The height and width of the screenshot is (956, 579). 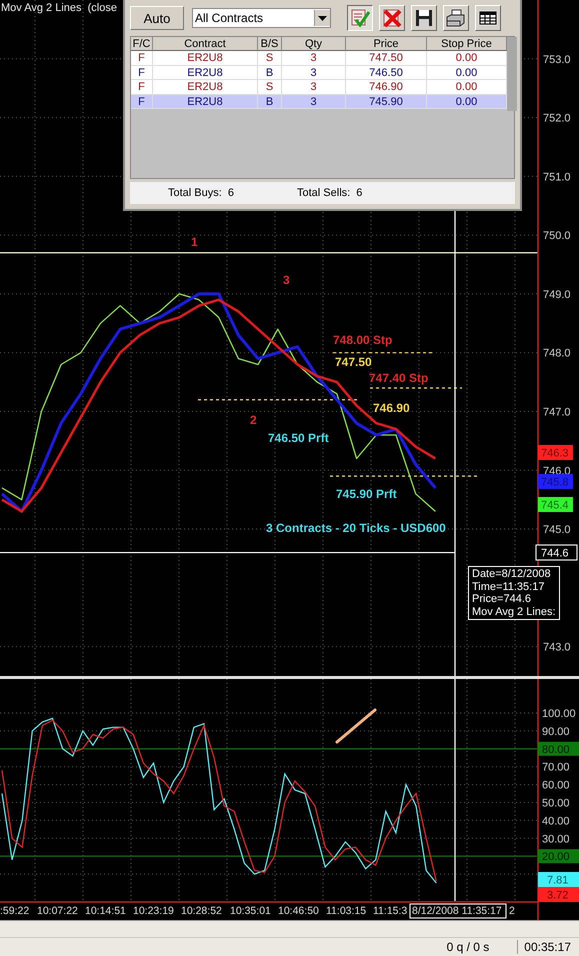 I want to click on chart-label: 746.50 Prft, so click(x=298, y=438).